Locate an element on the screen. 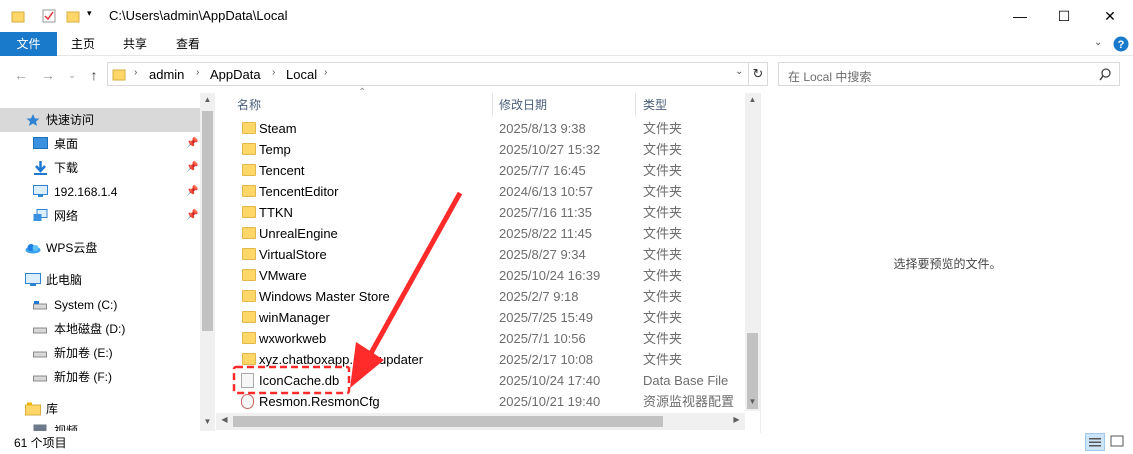 Image resolution: width=1133 pixels, height=454 pixels. large-icons-view-icon is located at coordinates (1117, 441).